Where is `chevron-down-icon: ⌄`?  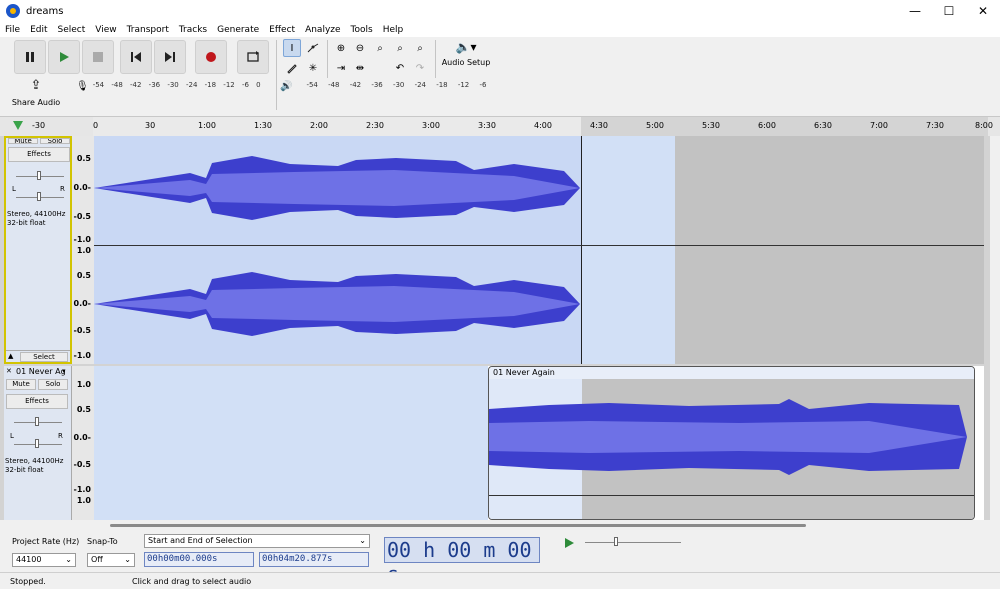 chevron-down-icon: ⌄ is located at coordinates (127, 559).